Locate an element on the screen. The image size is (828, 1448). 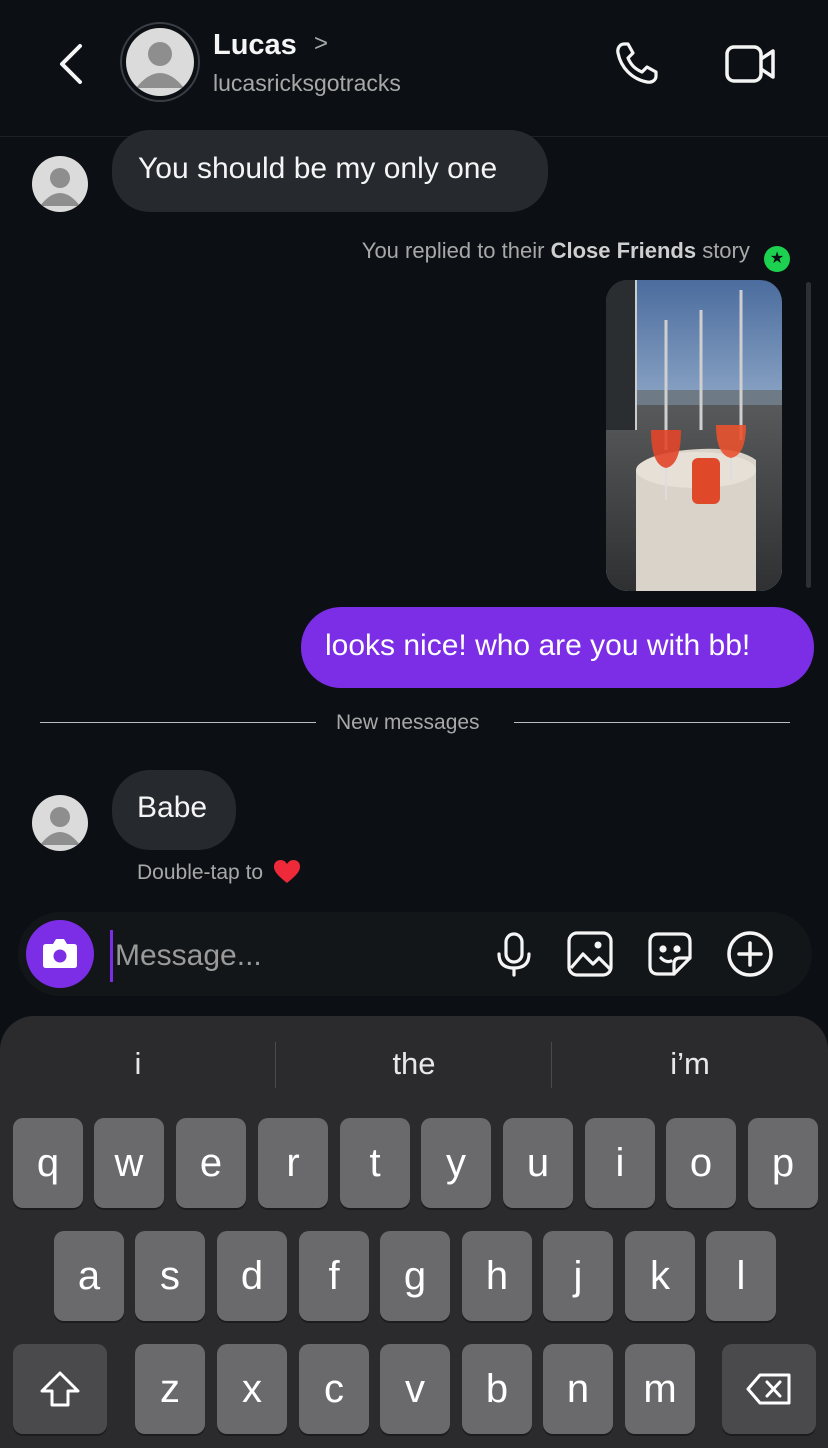
shift-key is located at coordinates (60, 1389).